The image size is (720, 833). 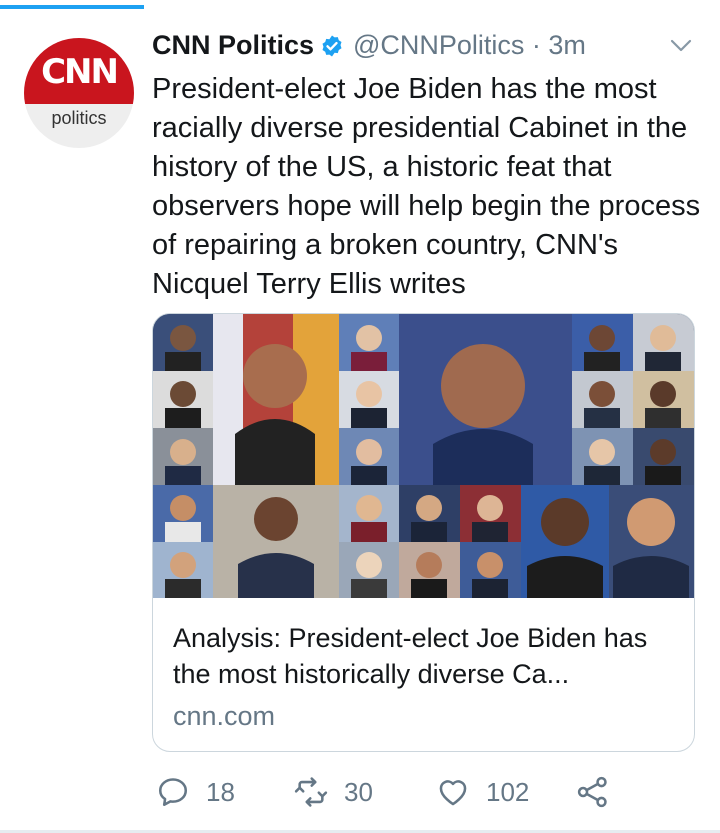 What do you see at coordinates (508, 791) in the screenshot?
I see `like-count: 102` at bounding box center [508, 791].